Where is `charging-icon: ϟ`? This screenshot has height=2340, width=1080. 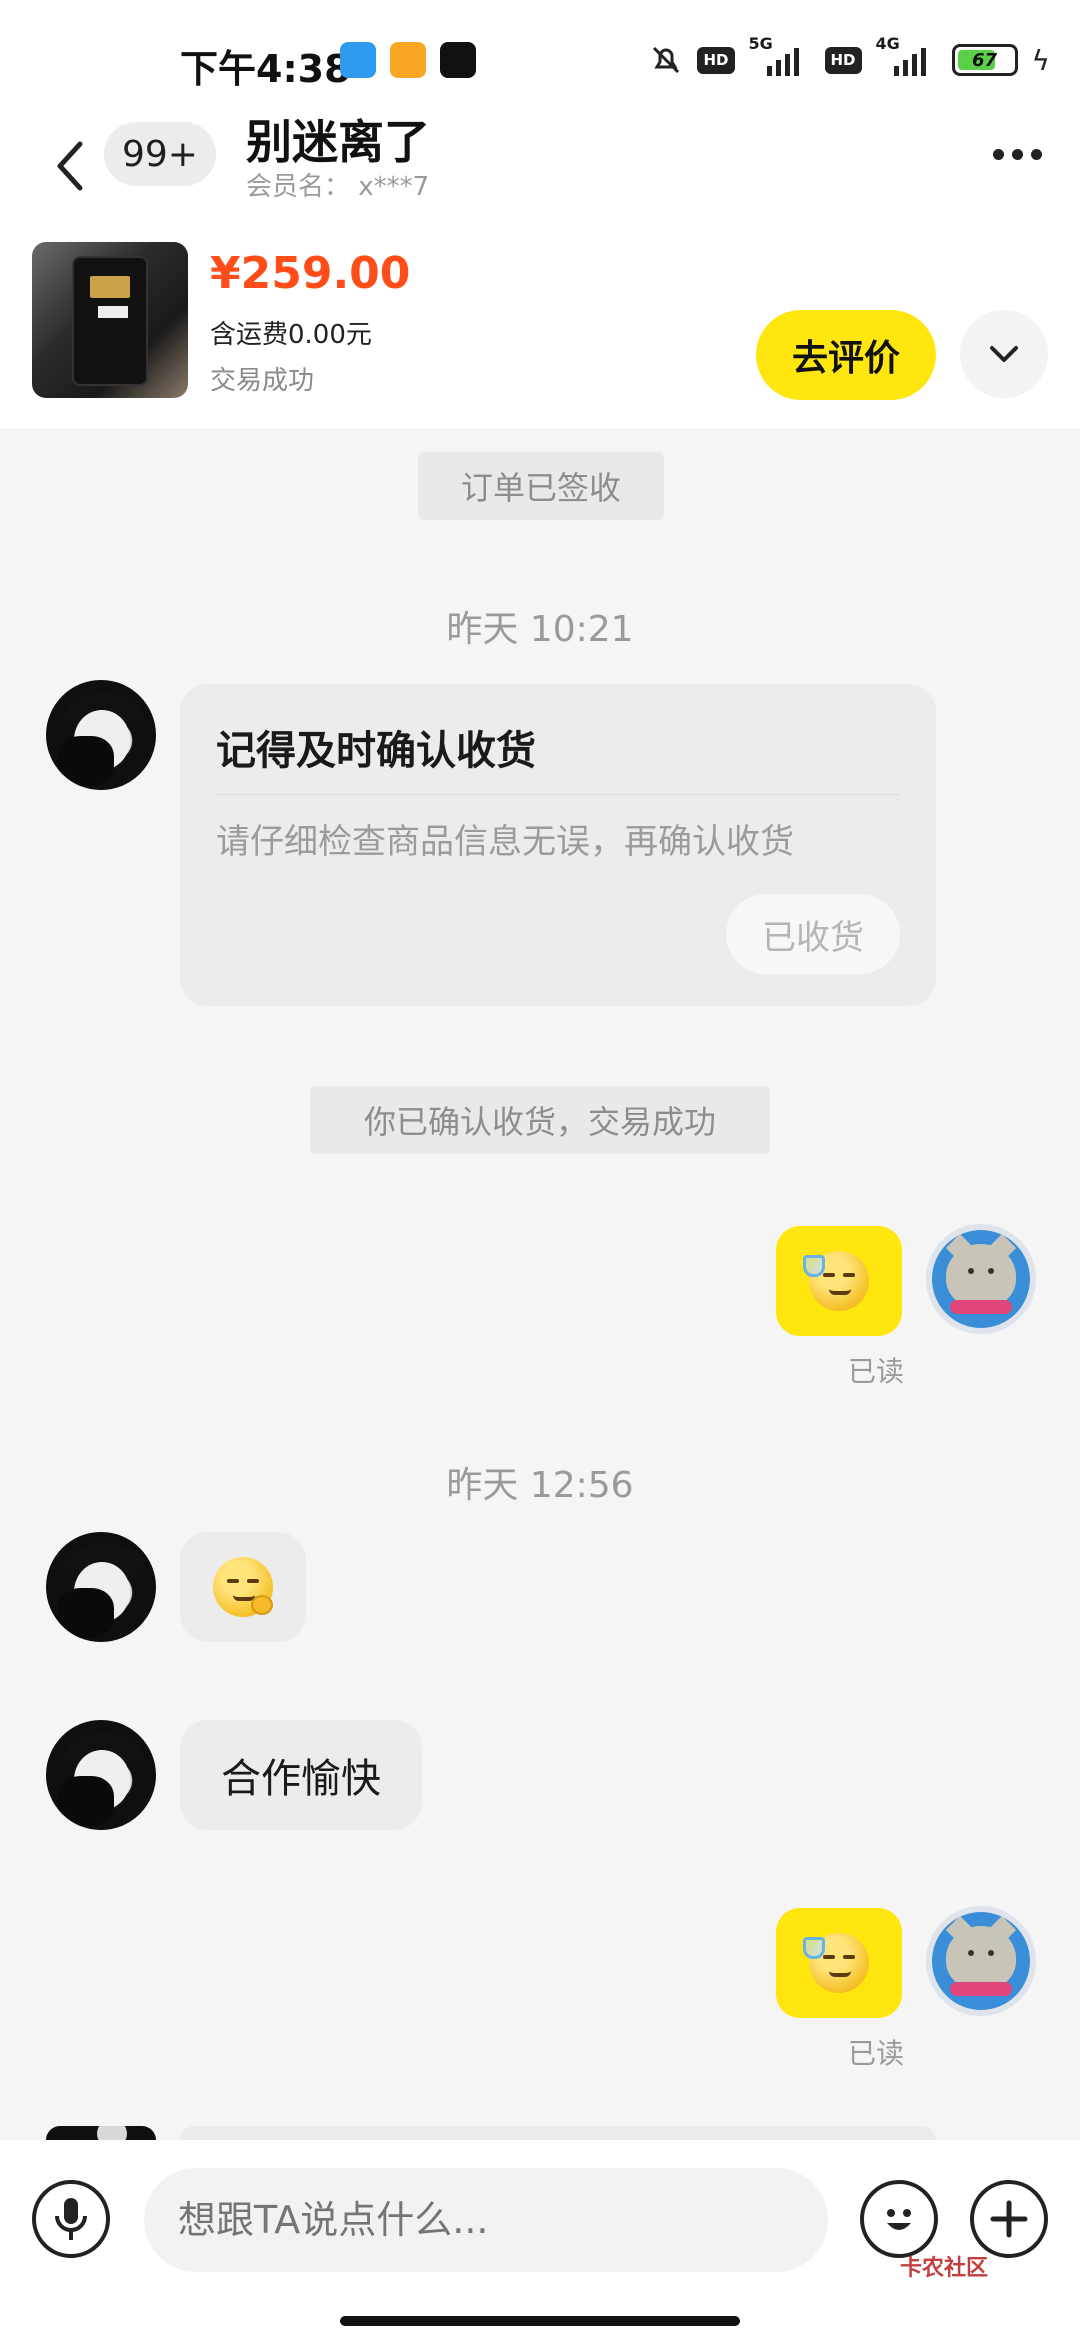
charging-icon: ϟ is located at coordinates (1040, 60).